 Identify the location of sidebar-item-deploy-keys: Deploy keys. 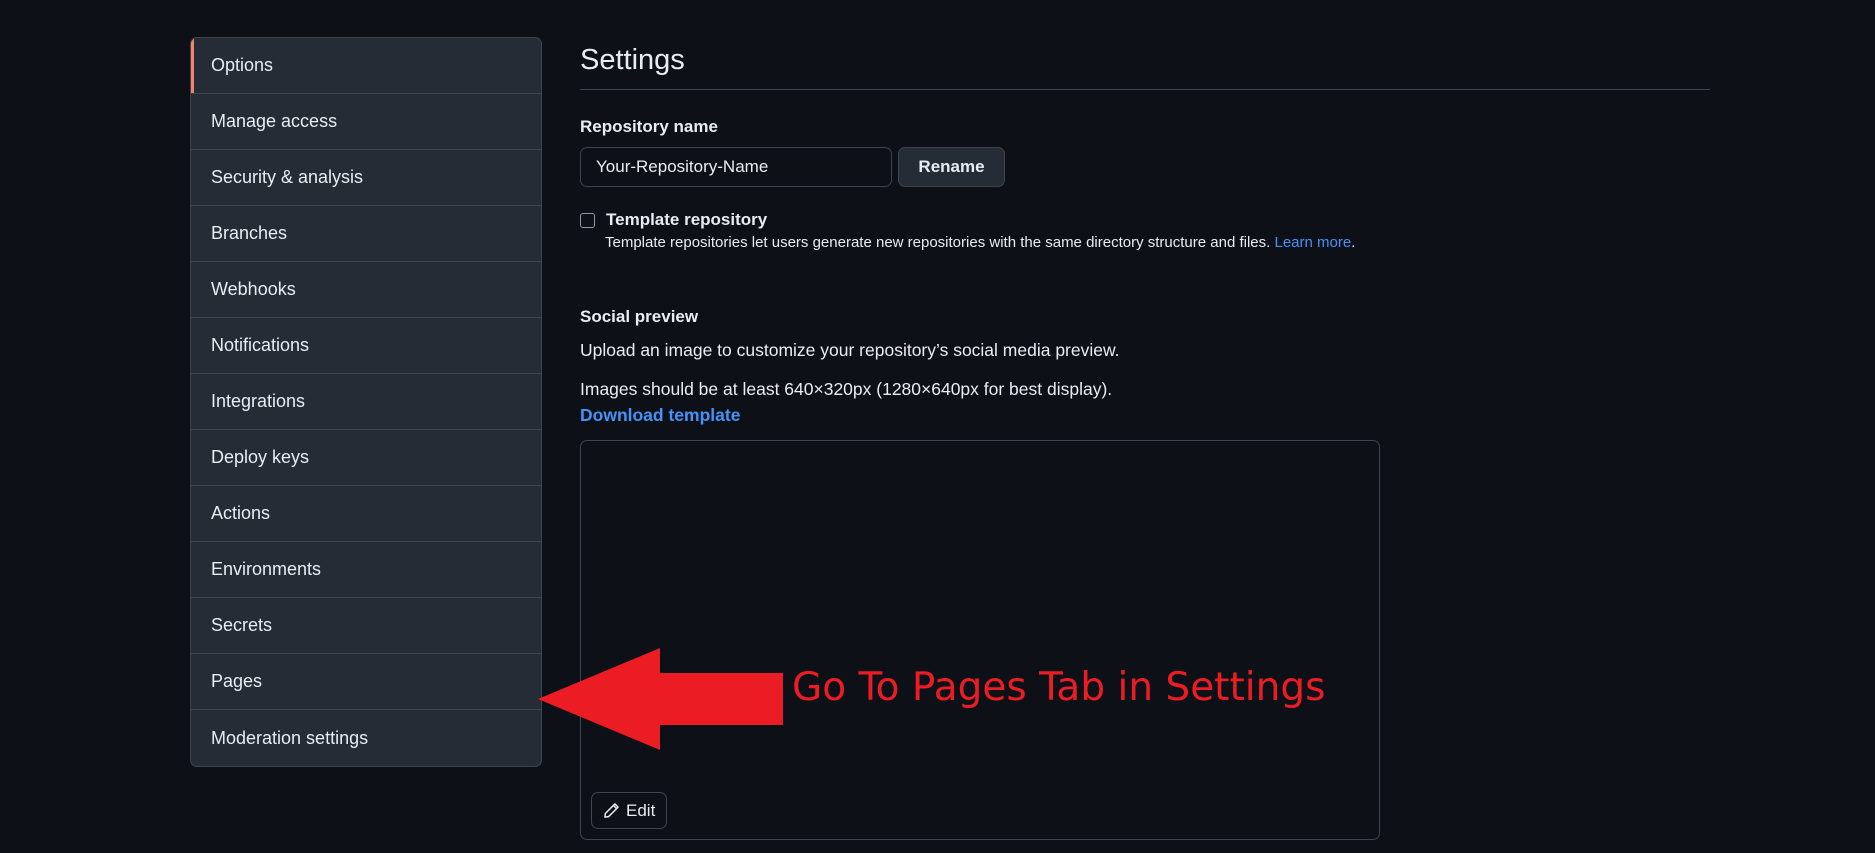
(366, 458).